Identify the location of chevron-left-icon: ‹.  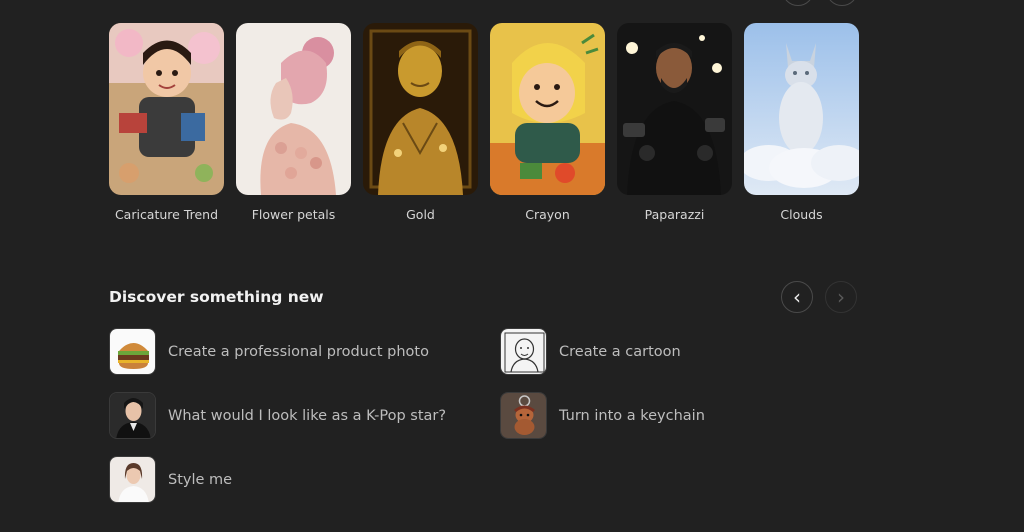
(797, 297).